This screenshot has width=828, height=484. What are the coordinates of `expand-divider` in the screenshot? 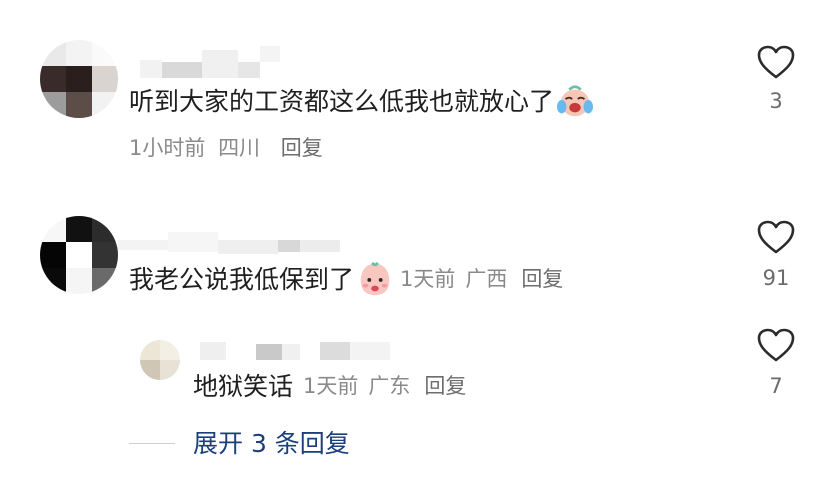 It's located at (152, 443).